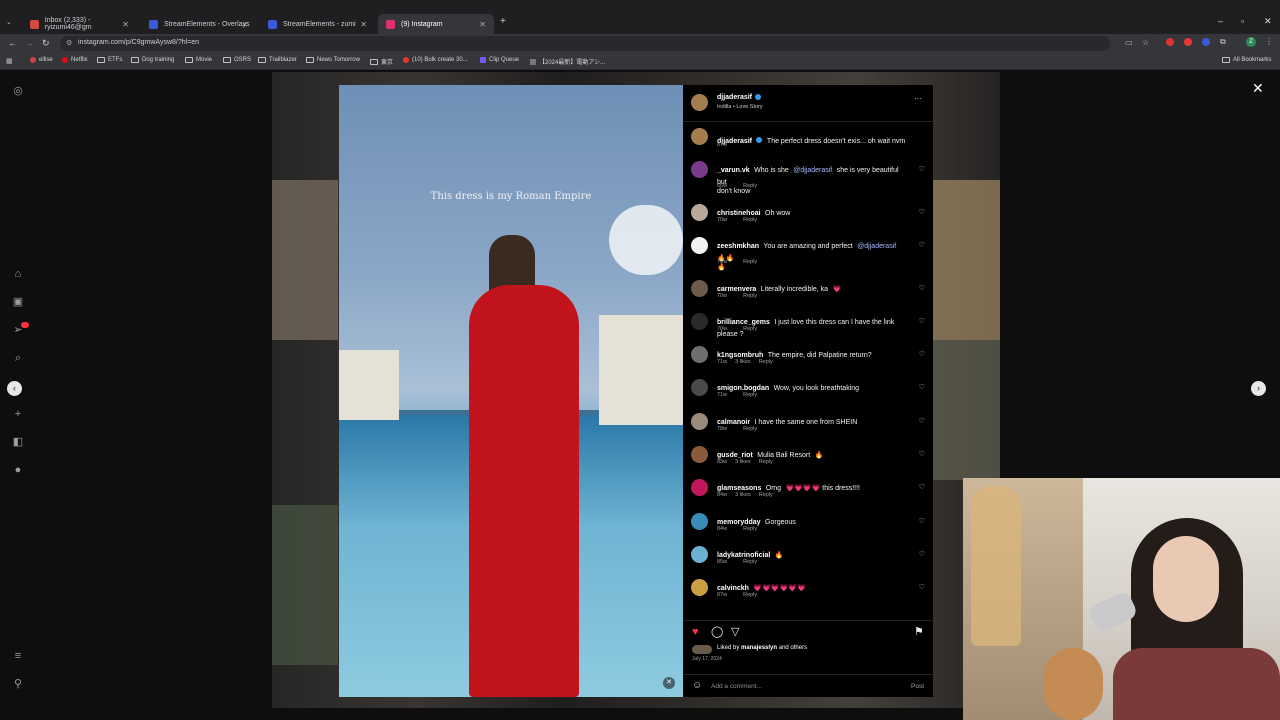 The width and height of the screenshot is (1280, 720). I want to click on comment-username: zeeshmkhan, so click(738, 246).